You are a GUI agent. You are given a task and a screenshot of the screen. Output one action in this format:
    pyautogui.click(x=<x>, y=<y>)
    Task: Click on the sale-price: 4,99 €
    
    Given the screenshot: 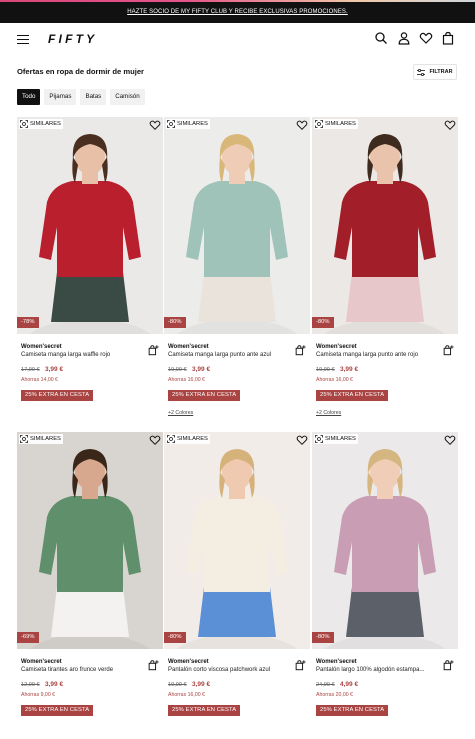 What is the action you would take?
    pyautogui.click(x=349, y=684)
    